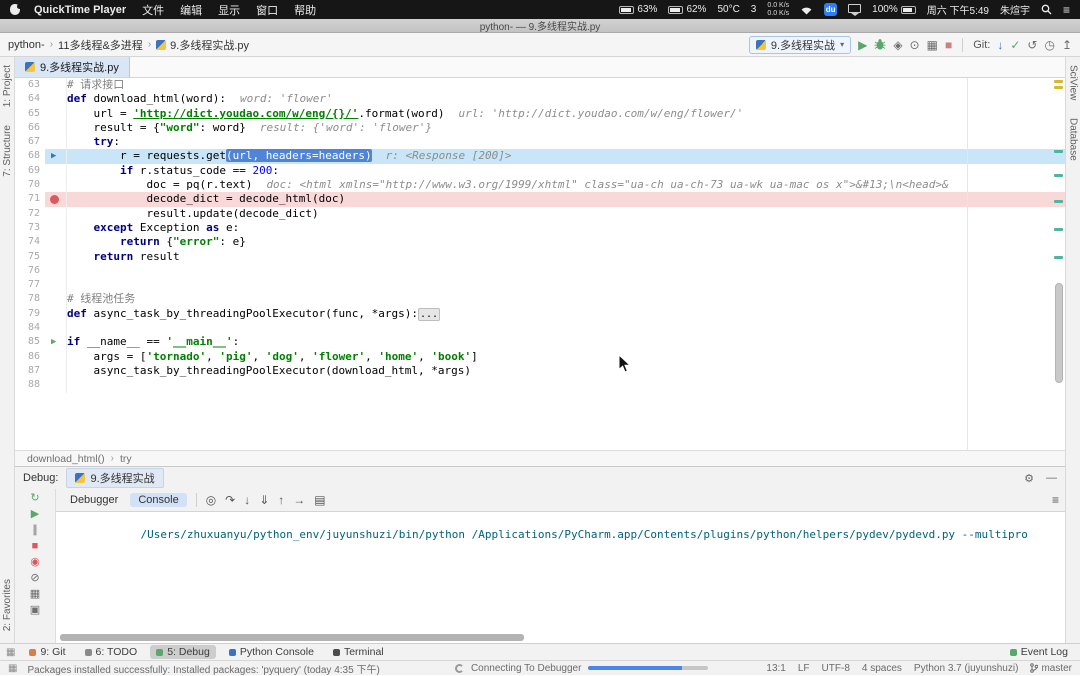  I want to click on editor-tab: 9.多线程实战.py, so click(72, 67).